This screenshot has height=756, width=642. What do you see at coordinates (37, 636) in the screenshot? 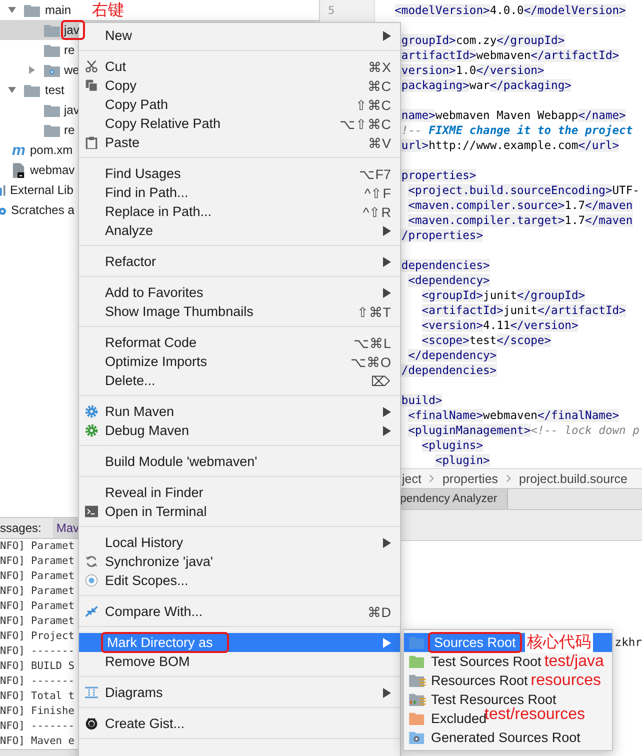
I see `console-line: NFO] Project` at bounding box center [37, 636].